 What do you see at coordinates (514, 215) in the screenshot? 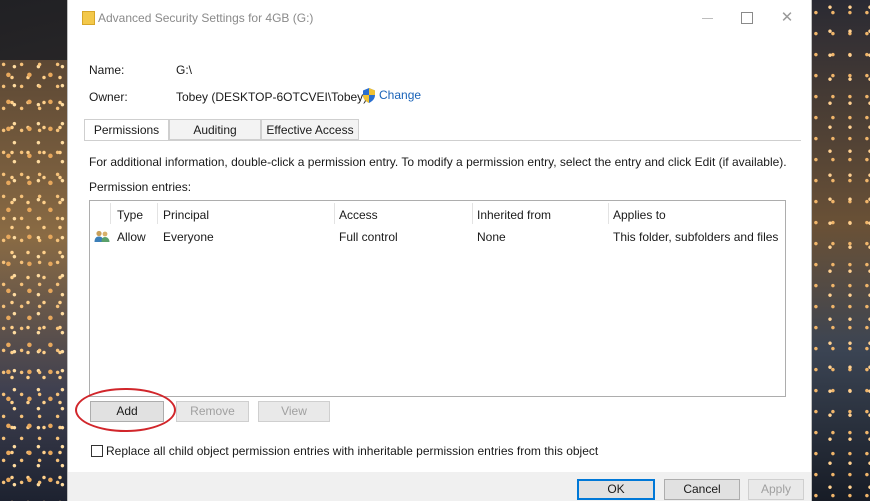
I see `column-header-inherited-from: Inherited from` at bounding box center [514, 215].